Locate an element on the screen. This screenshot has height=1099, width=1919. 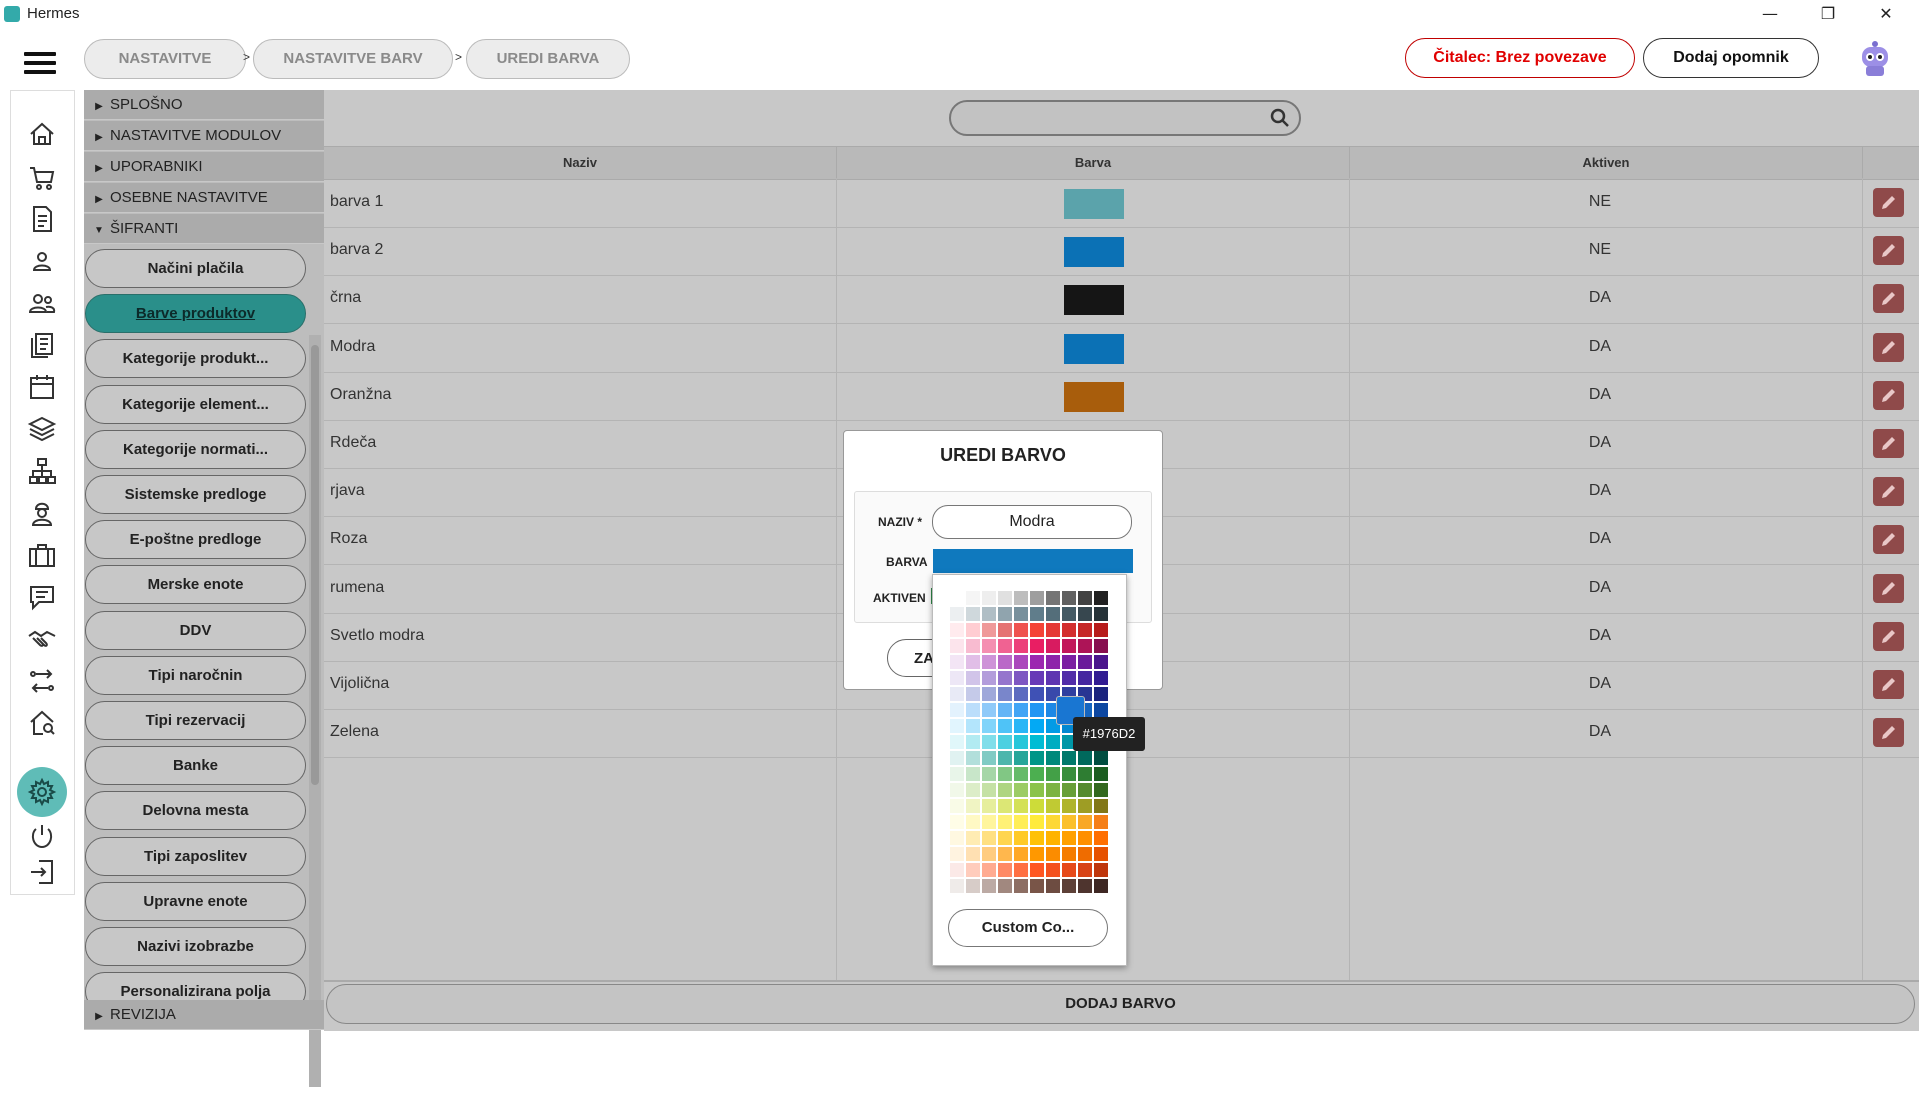
naziv-field: Modra is located at coordinates (1032, 522).